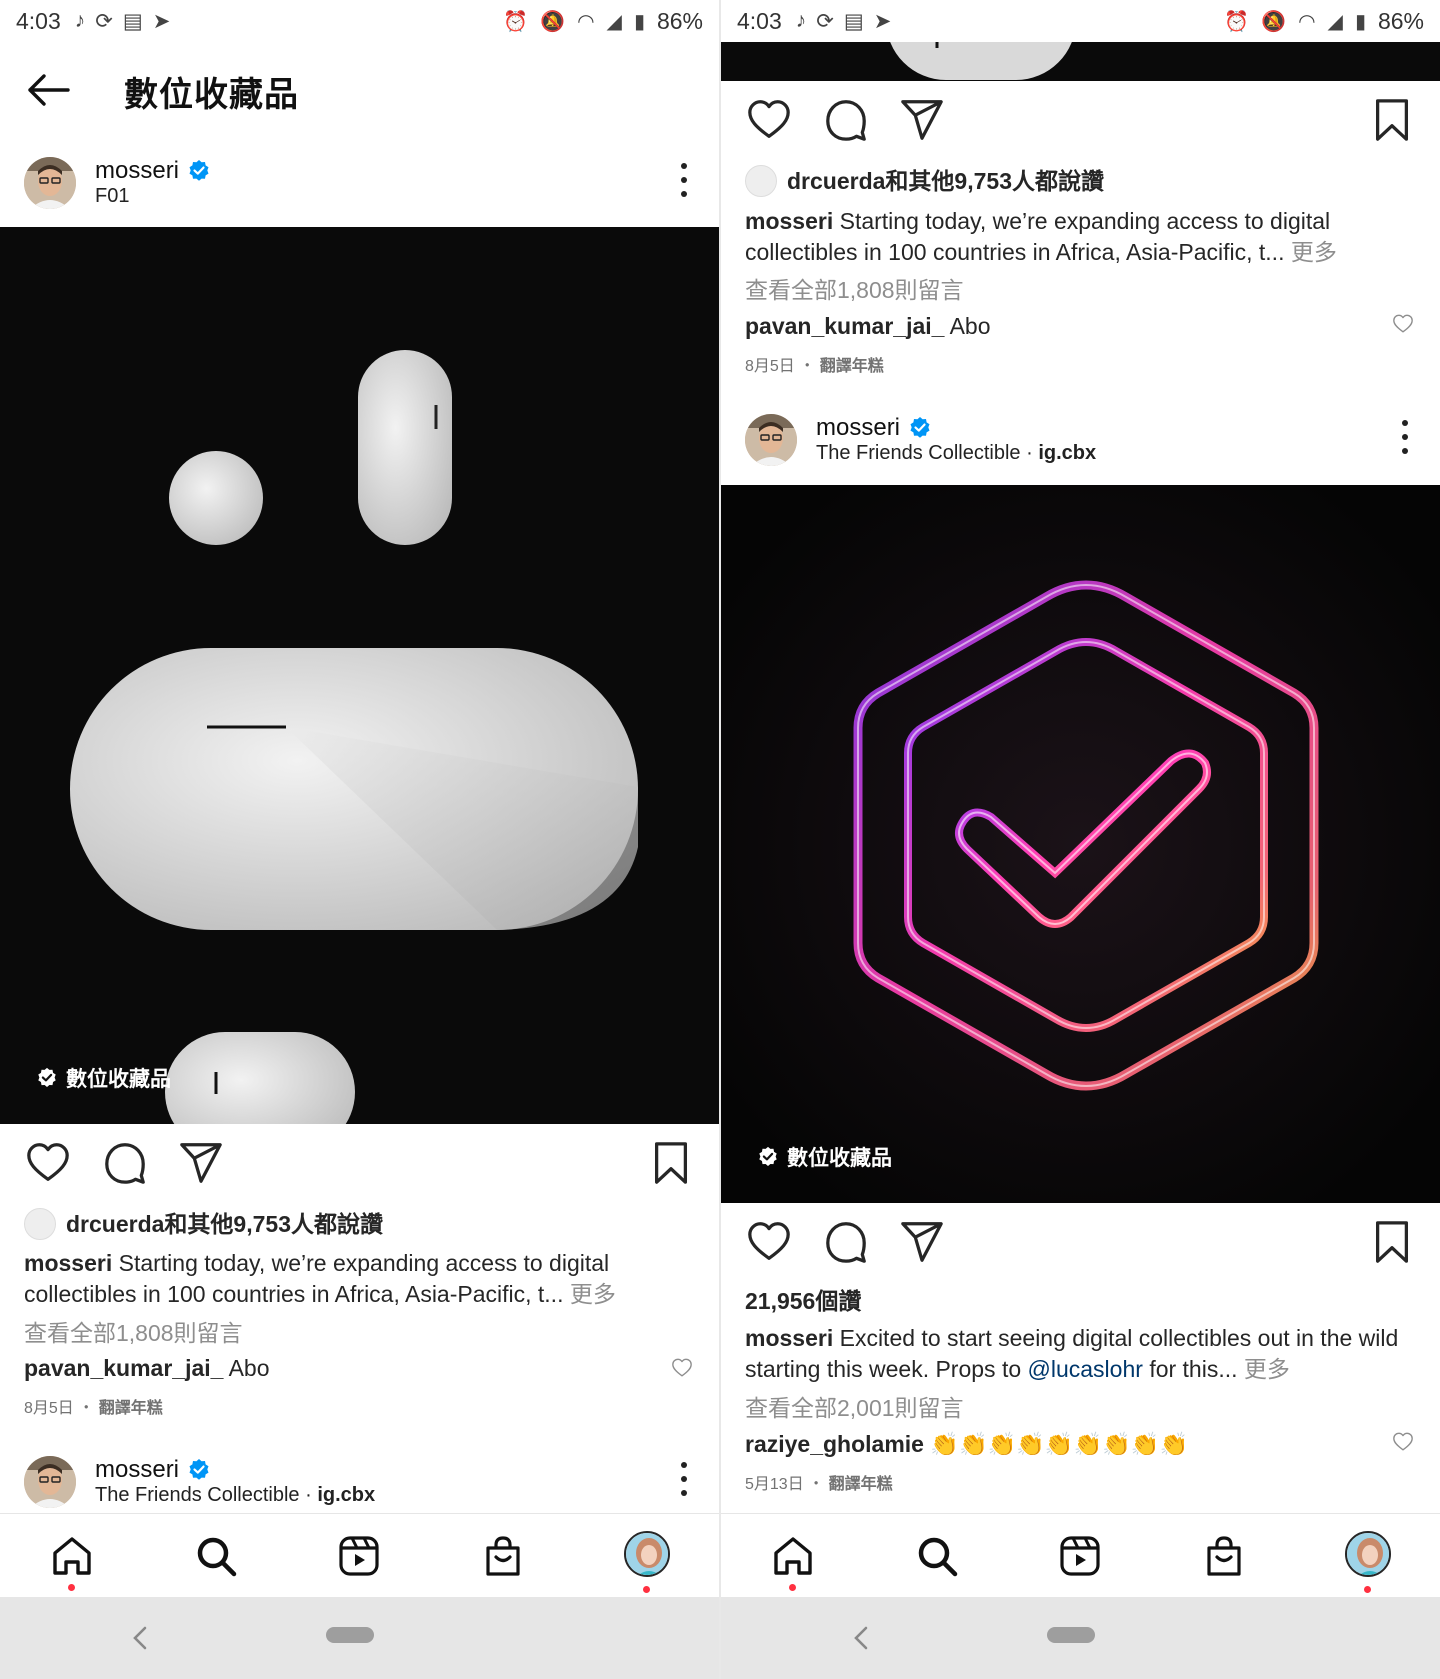  What do you see at coordinates (1237, 21) in the screenshot?
I see `alarm-icon: ⏰` at bounding box center [1237, 21].